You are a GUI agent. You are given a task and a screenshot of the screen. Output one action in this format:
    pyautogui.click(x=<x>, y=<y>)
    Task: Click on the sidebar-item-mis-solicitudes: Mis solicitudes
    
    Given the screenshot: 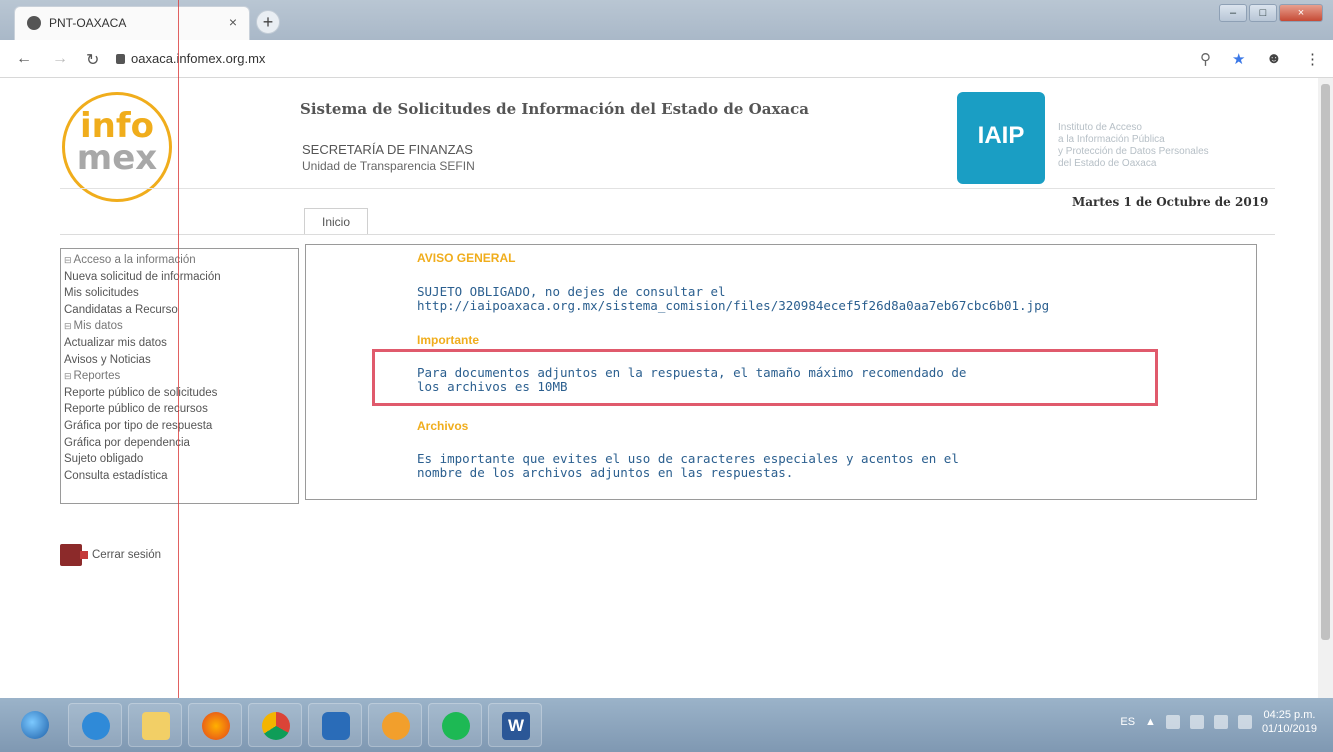 What is the action you would take?
    pyautogui.click(x=181, y=293)
    